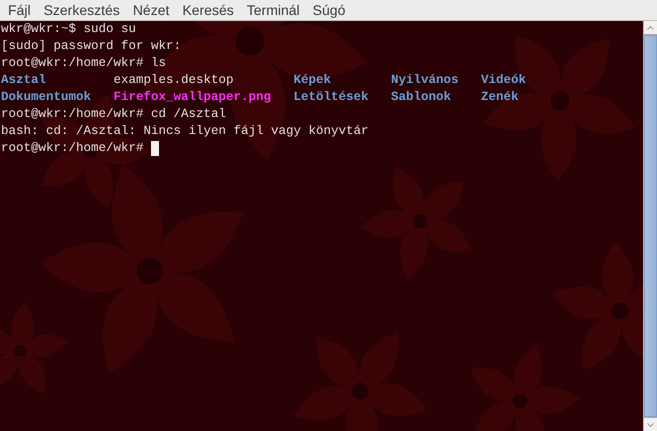 This screenshot has width=657, height=431. I want to click on file-name: Firefox_wallpaper.png, so click(193, 97).